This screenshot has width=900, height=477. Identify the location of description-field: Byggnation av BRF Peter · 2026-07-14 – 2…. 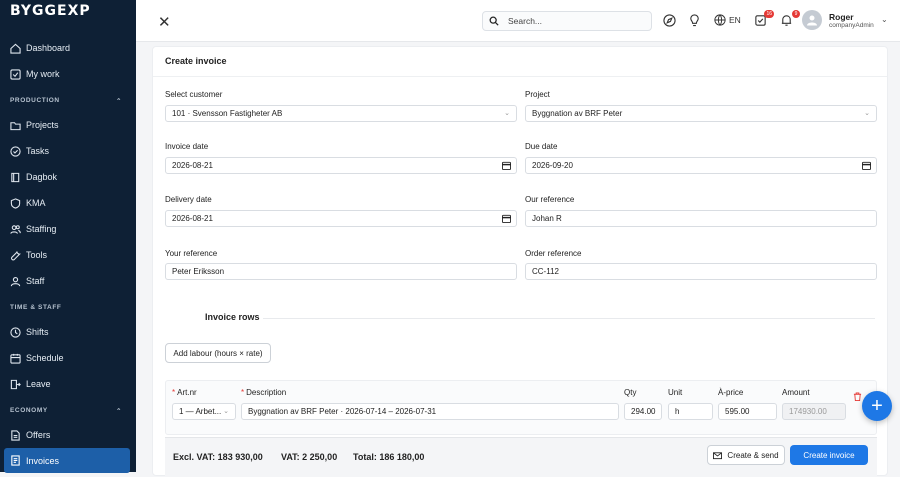
(430, 411).